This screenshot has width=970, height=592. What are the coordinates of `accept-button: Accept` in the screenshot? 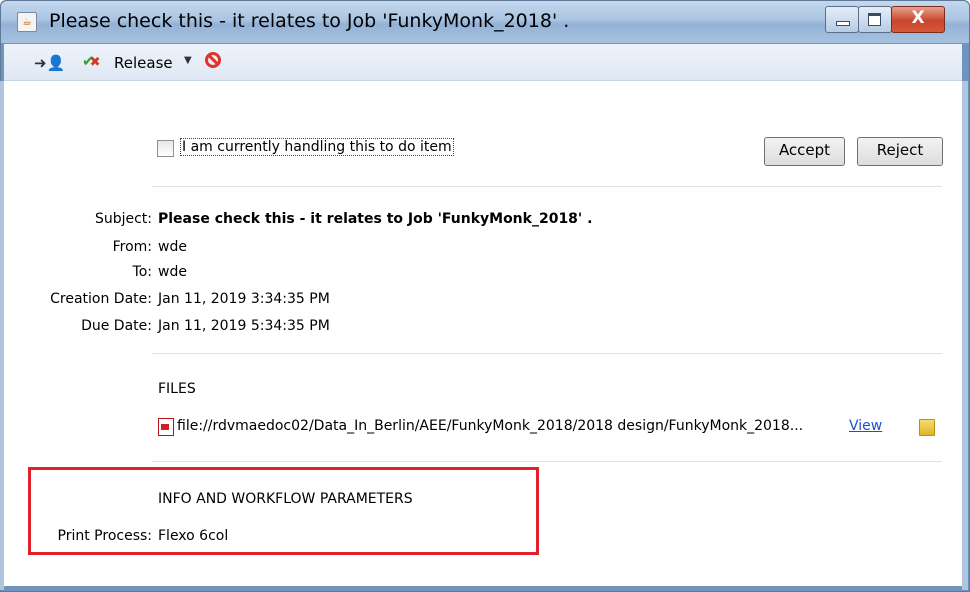 It's located at (804, 151).